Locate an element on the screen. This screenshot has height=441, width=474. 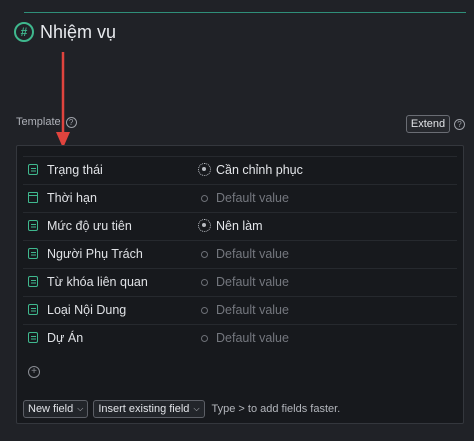
extend-help-icon: ? is located at coordinates (459, 124).